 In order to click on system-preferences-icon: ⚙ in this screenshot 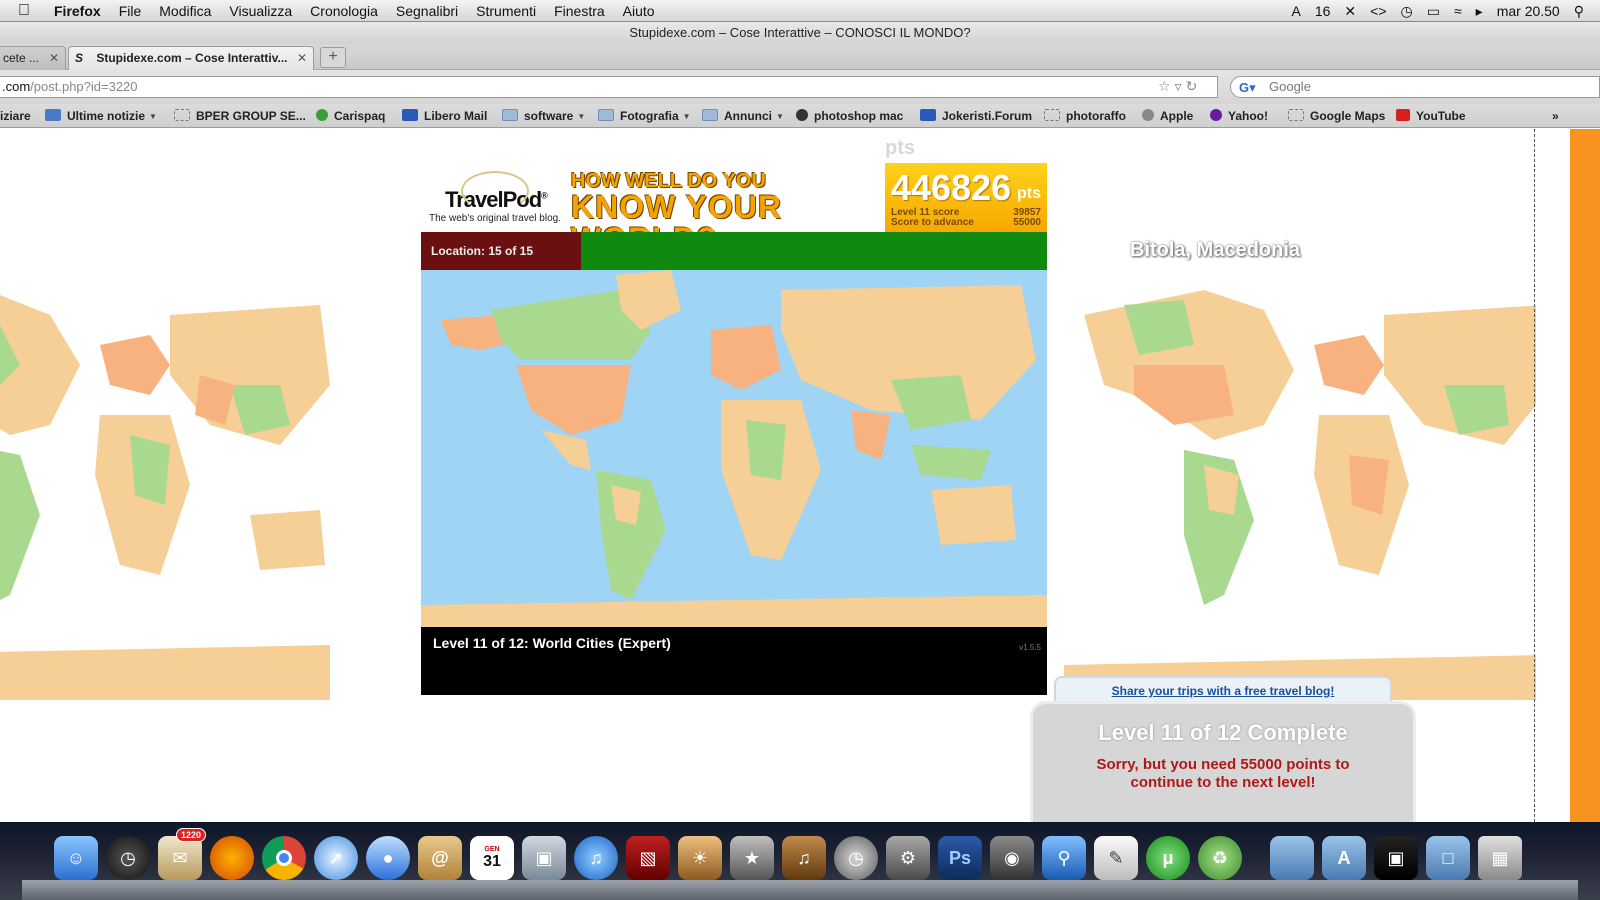, I will do `click(908, 858)`.